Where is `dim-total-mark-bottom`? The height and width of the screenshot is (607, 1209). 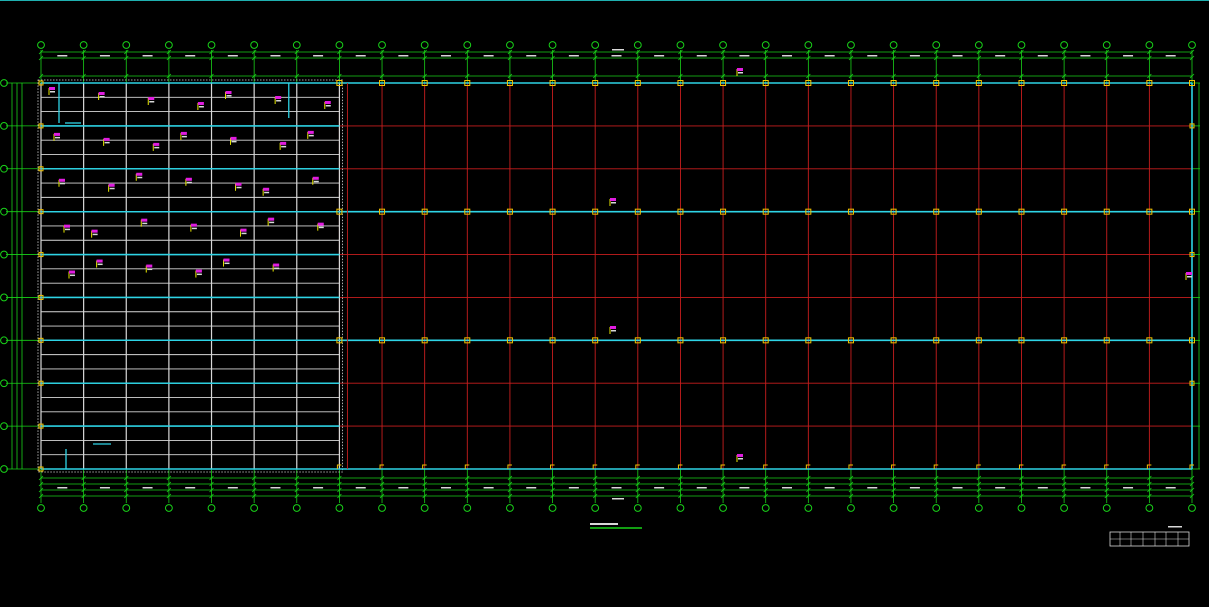 dim-total-mark-bottom is located at coordinates (618, 499).